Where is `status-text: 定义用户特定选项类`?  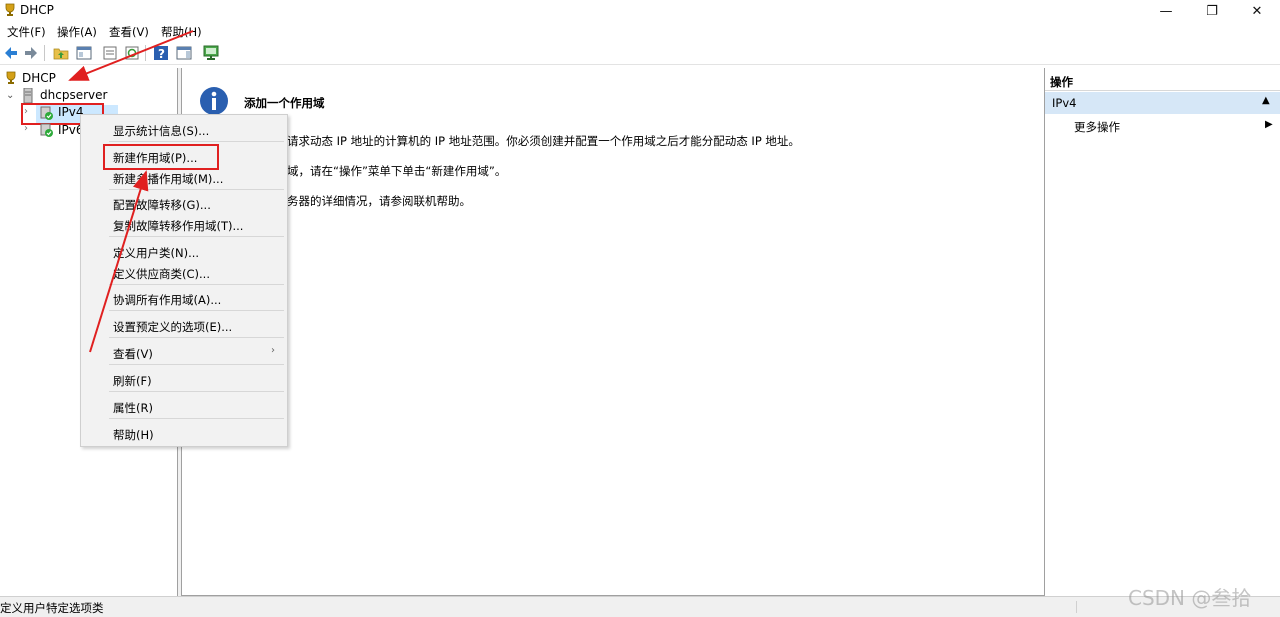 status-text: 定义用户特定选项类 is located at coordinates (52, 608).